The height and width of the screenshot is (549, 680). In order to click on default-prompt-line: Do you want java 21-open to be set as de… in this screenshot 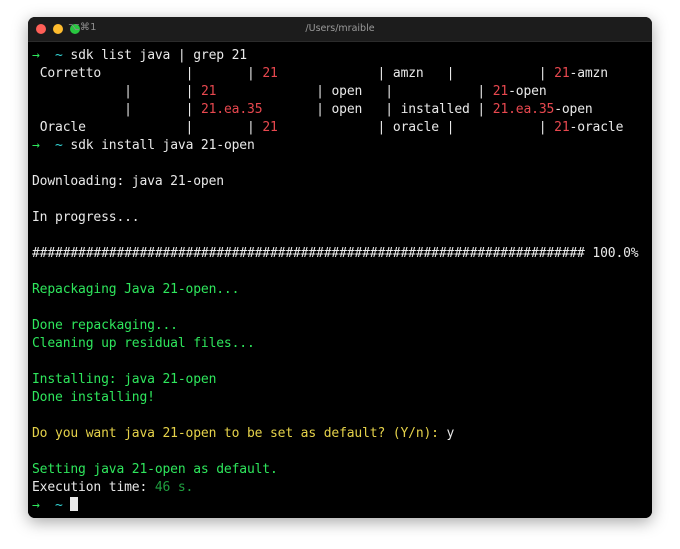, I will do `click(342, 434)`.